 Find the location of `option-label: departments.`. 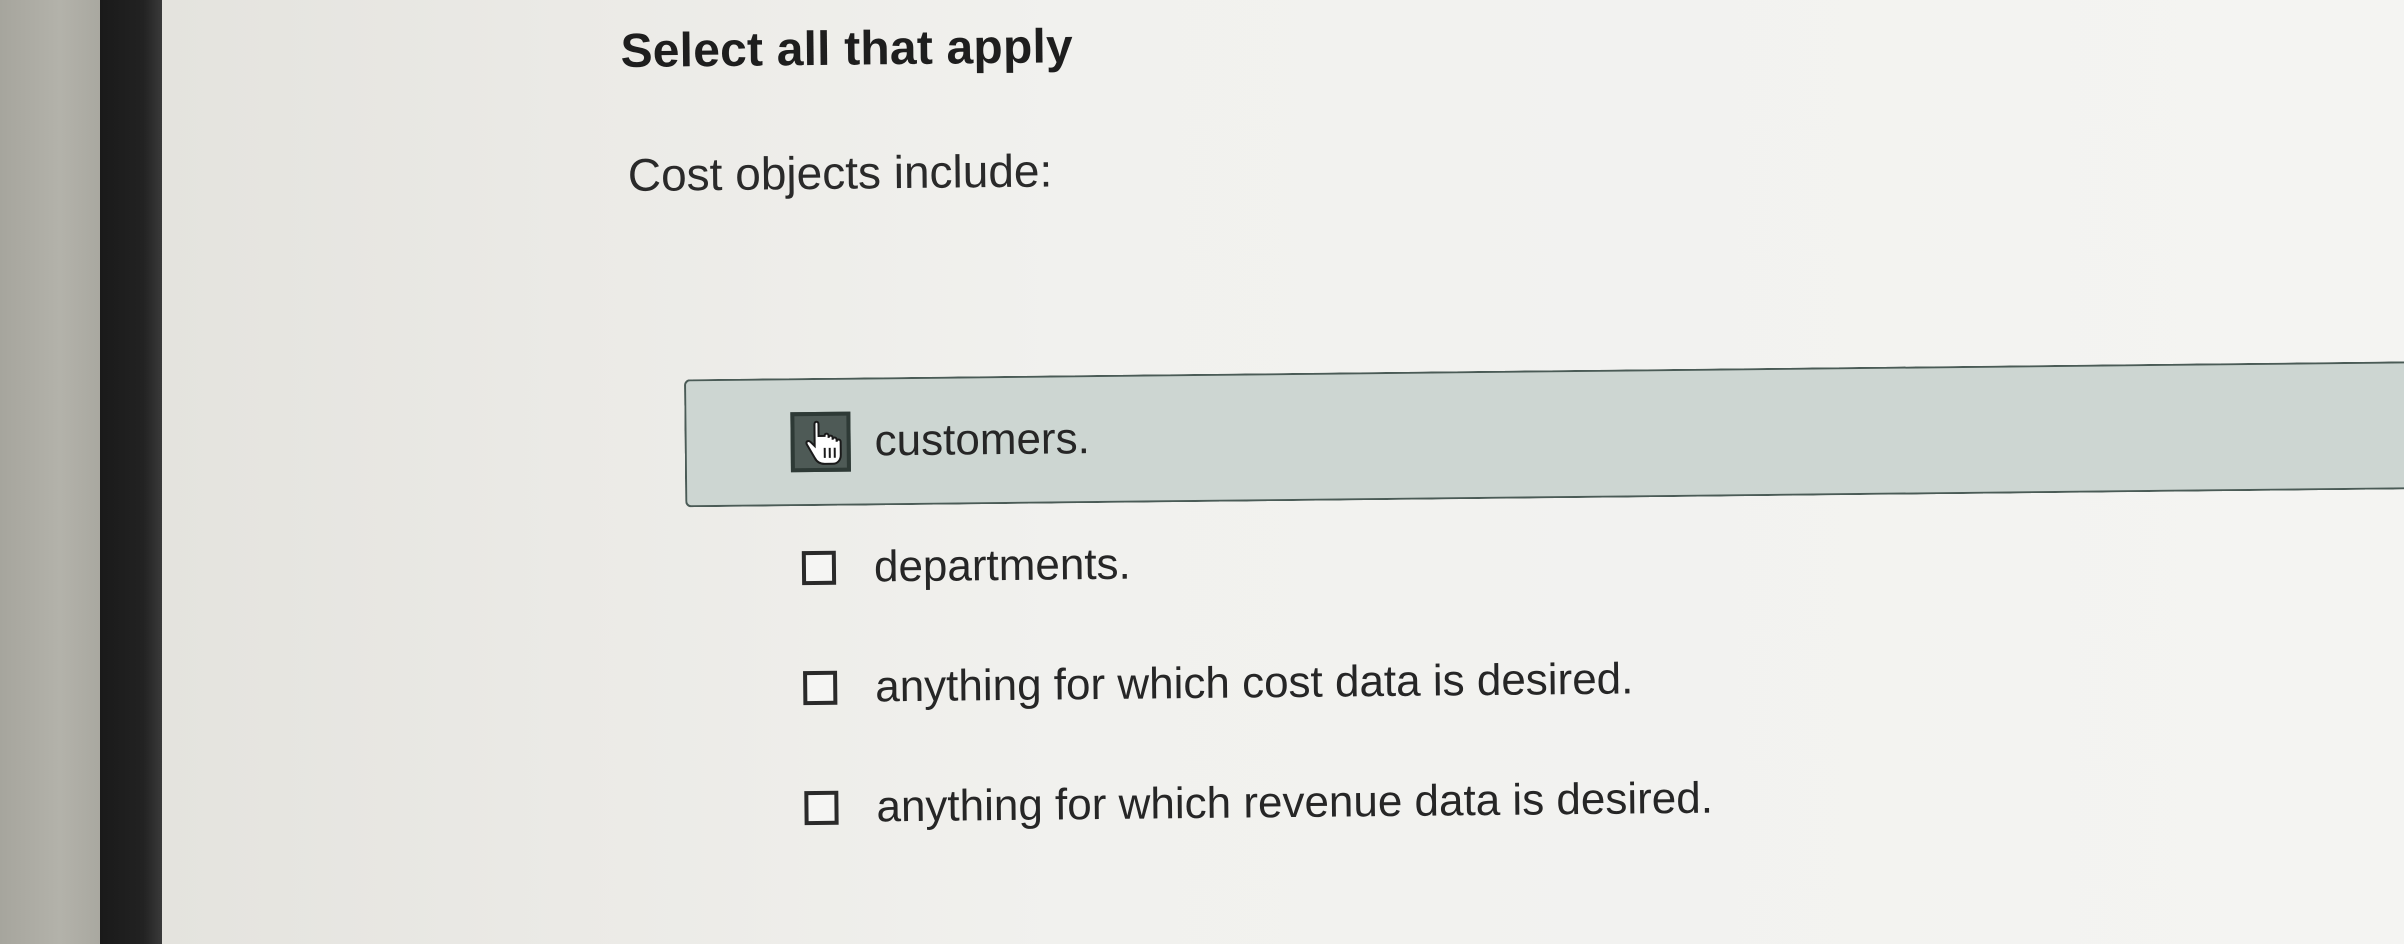

option-label: departments. is located at coordinates (1002, 565).